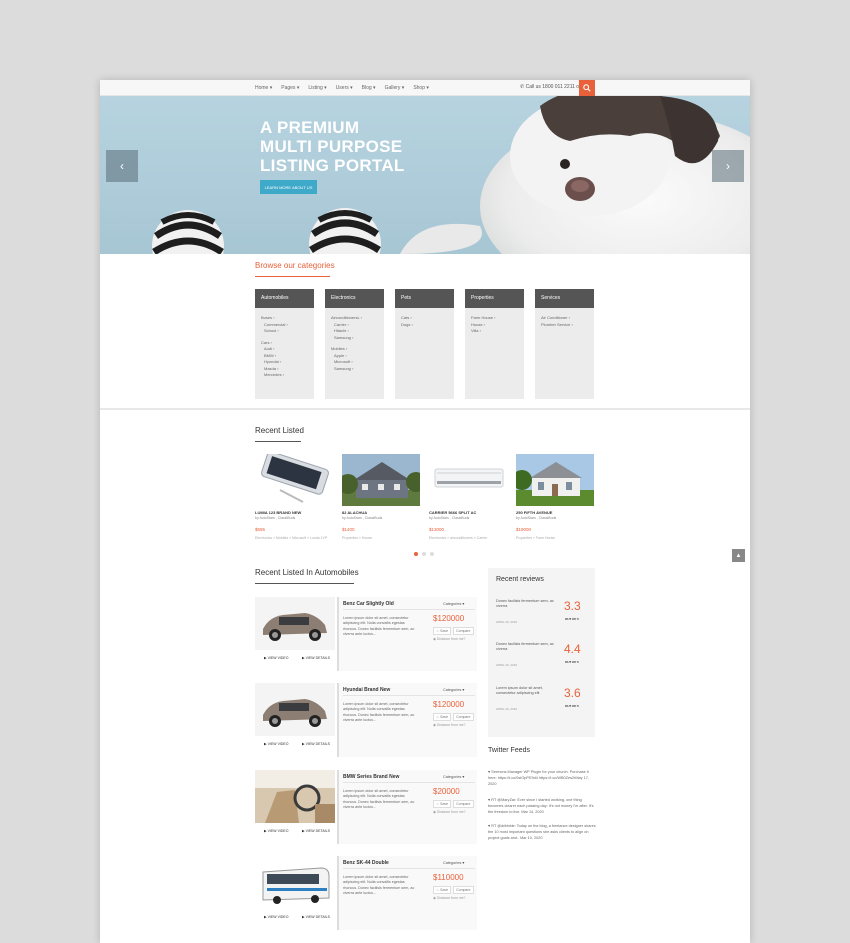 The image size is (850, 943). What do you see at coordinates (354, 298) in the screenshot?
I see `category-header: Electronics` at bounding box center [354, 298].